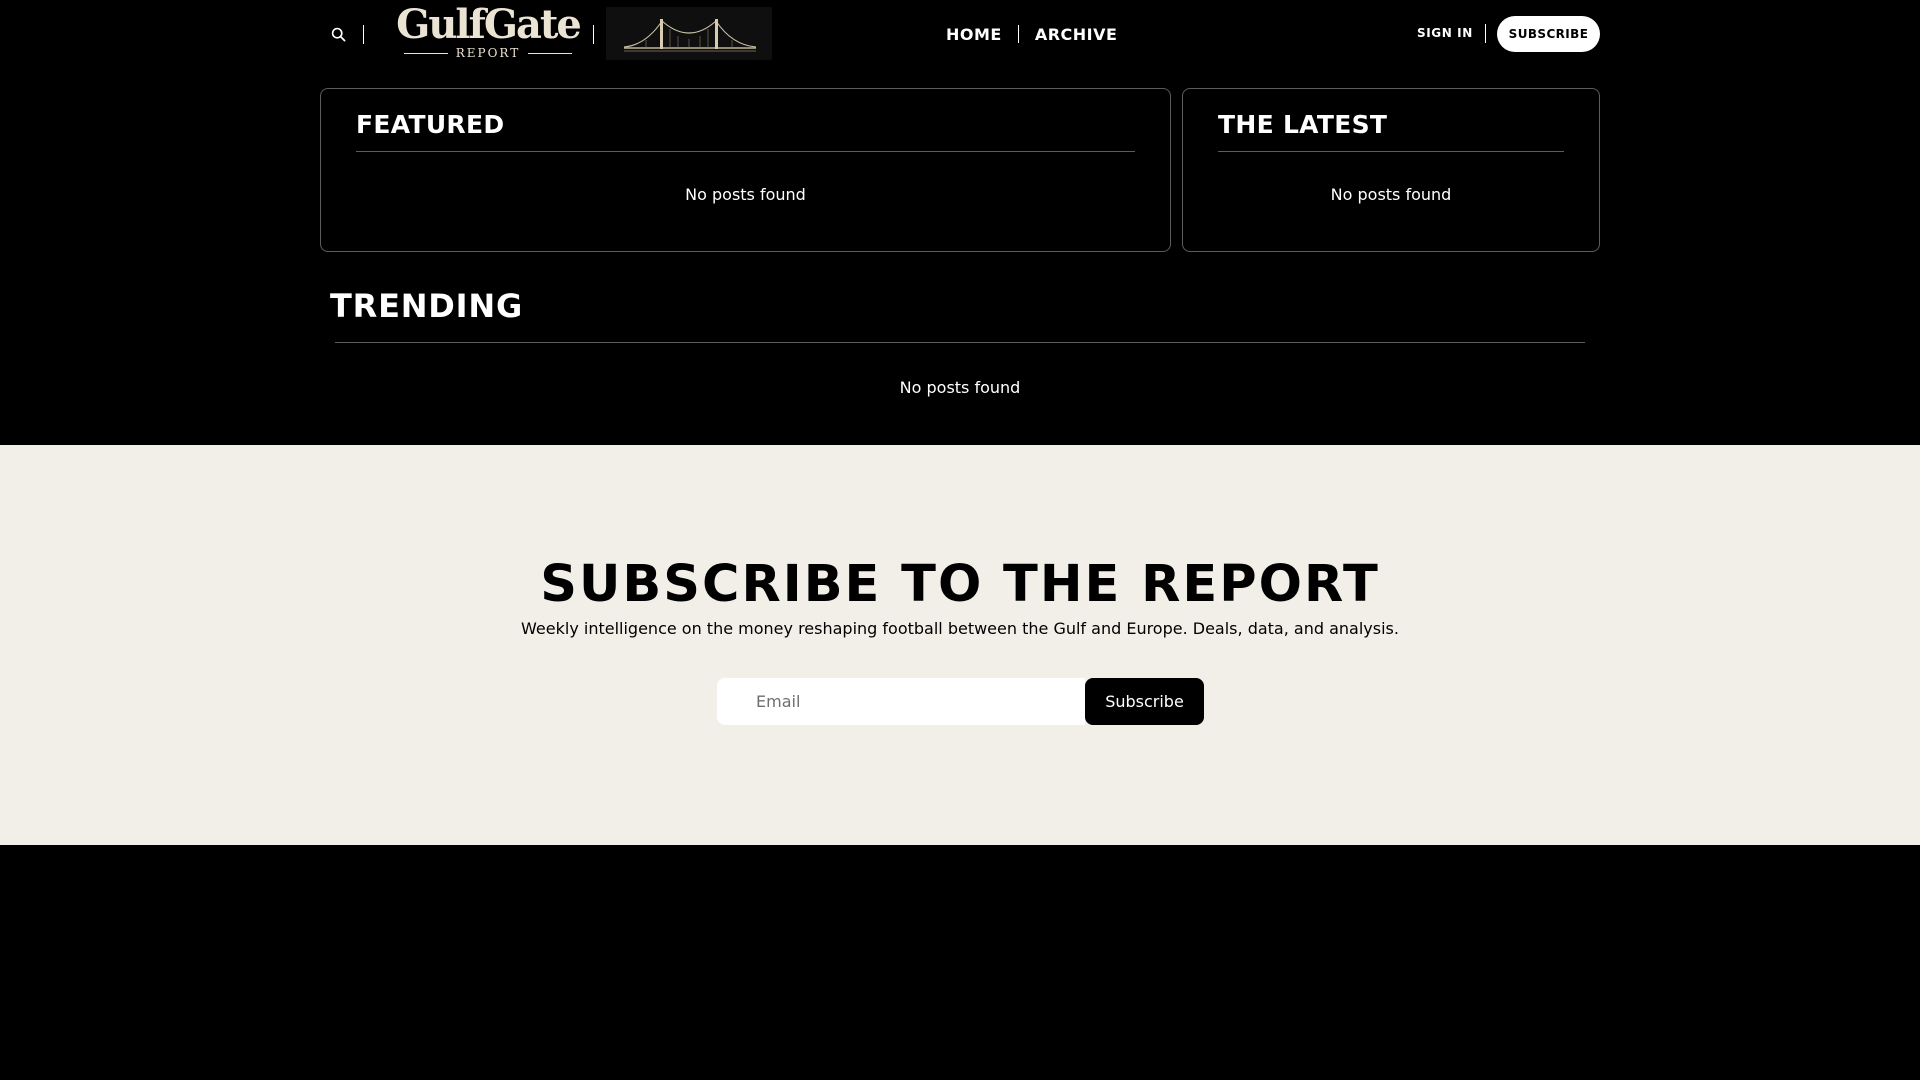 Image resolution: width=1920 pixels, height=1080 pixels. I want to click on subscribe-heading: SUBSCRIBE TO THE REPORT, so click(960, 584).